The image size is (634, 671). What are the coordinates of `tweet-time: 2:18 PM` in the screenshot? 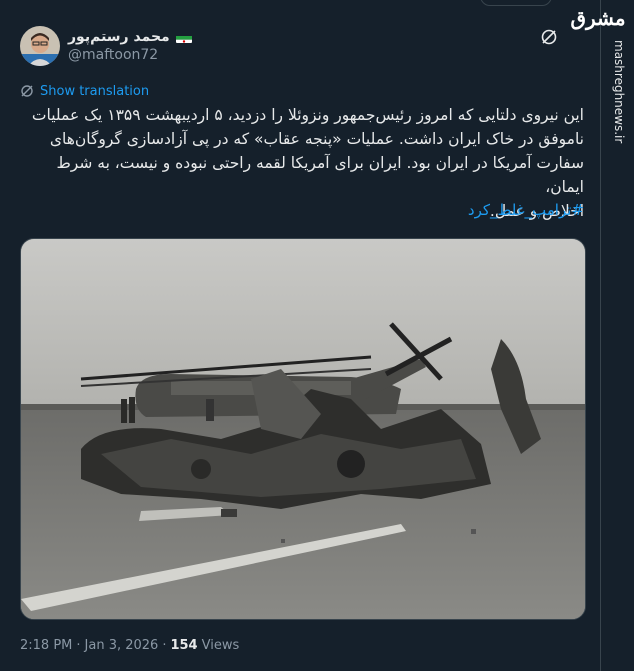 It's located at (46, 645).